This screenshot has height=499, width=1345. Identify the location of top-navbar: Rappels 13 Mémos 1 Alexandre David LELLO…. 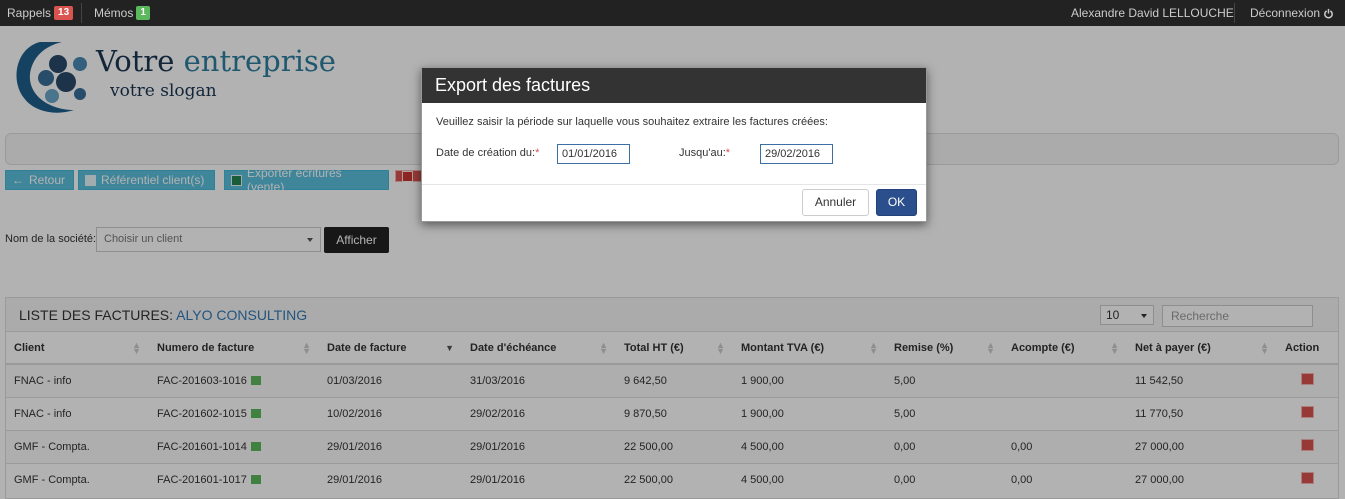
(672, 13).